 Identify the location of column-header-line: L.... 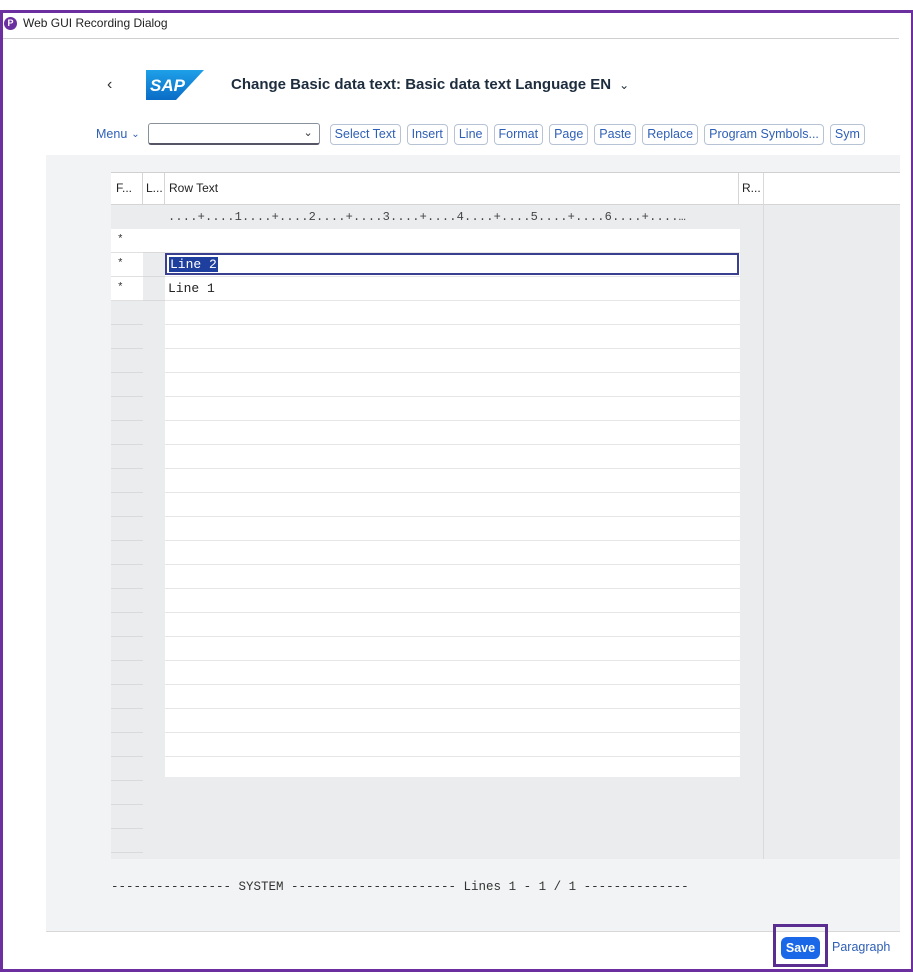
(154, 188).